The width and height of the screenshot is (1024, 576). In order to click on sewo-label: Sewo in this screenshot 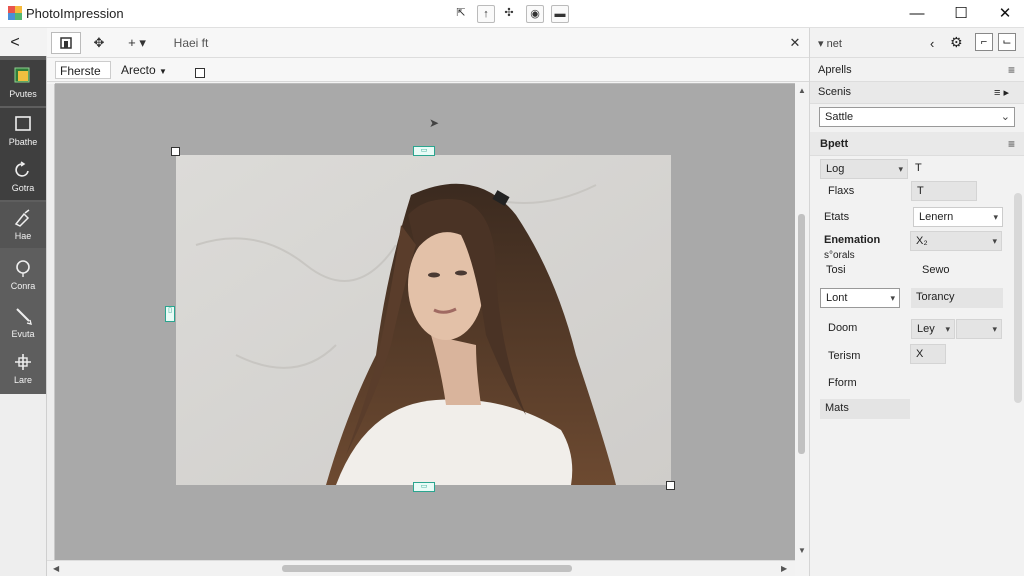, I will do `click(936, 270)`.